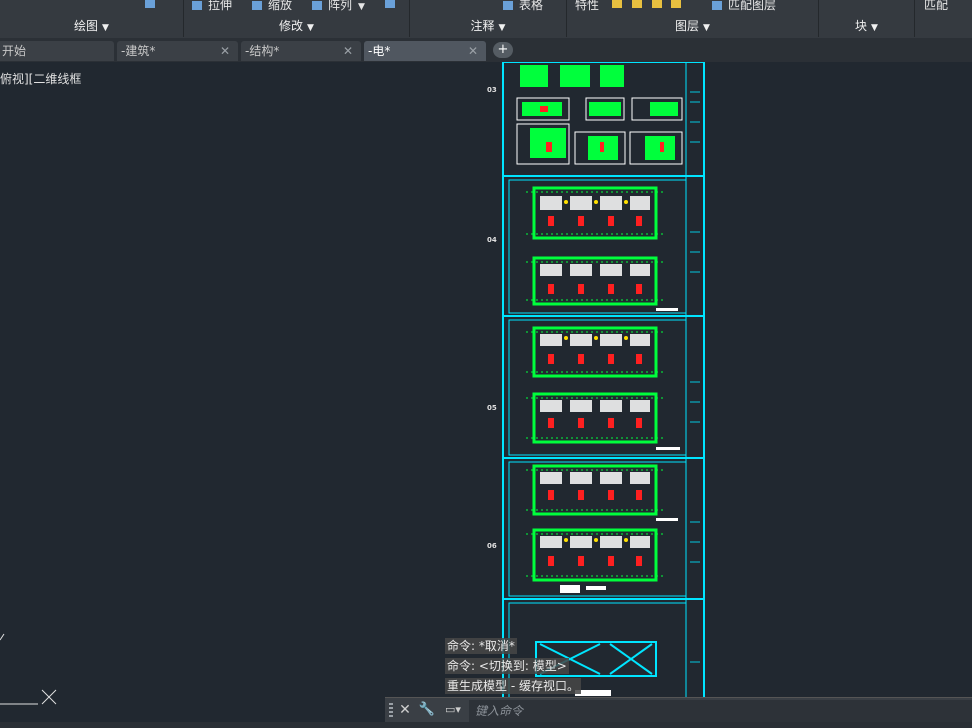 This screenshot has width=972, height=728. I want to click on sheet-03-tables, so click(599, 115).